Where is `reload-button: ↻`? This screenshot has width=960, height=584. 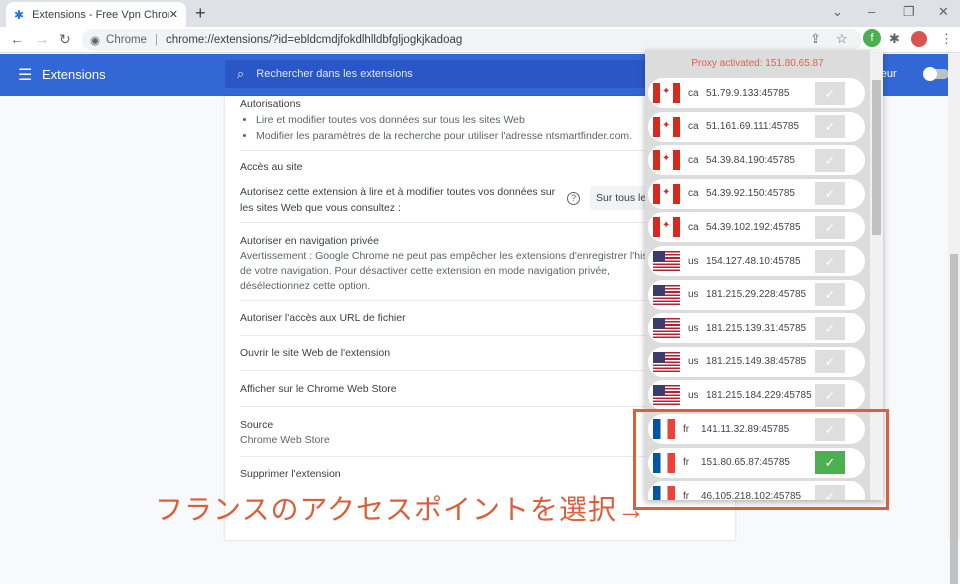
reload-button: ↻ is located at coordinates (65, 39).